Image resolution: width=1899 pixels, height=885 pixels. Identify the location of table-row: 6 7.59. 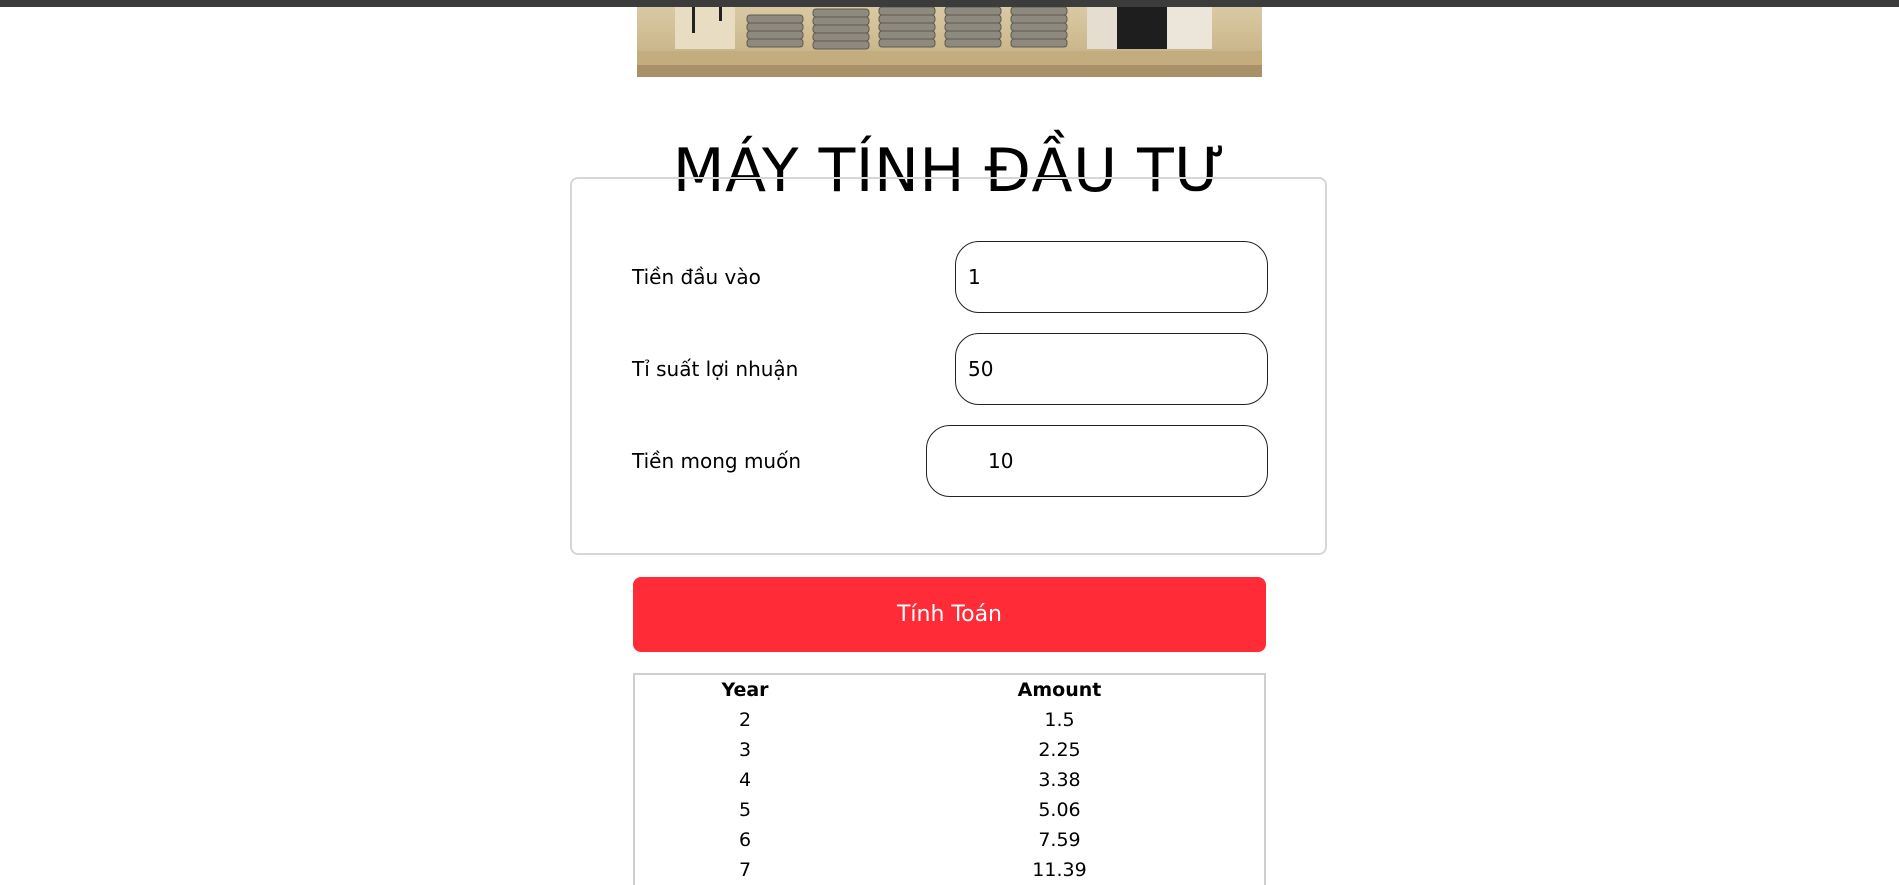
(949, 840).